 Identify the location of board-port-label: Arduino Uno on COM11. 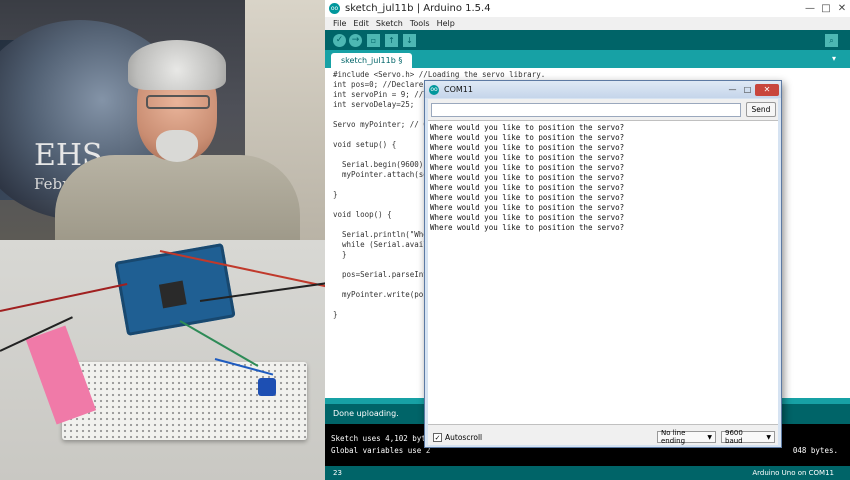
(793, 473).